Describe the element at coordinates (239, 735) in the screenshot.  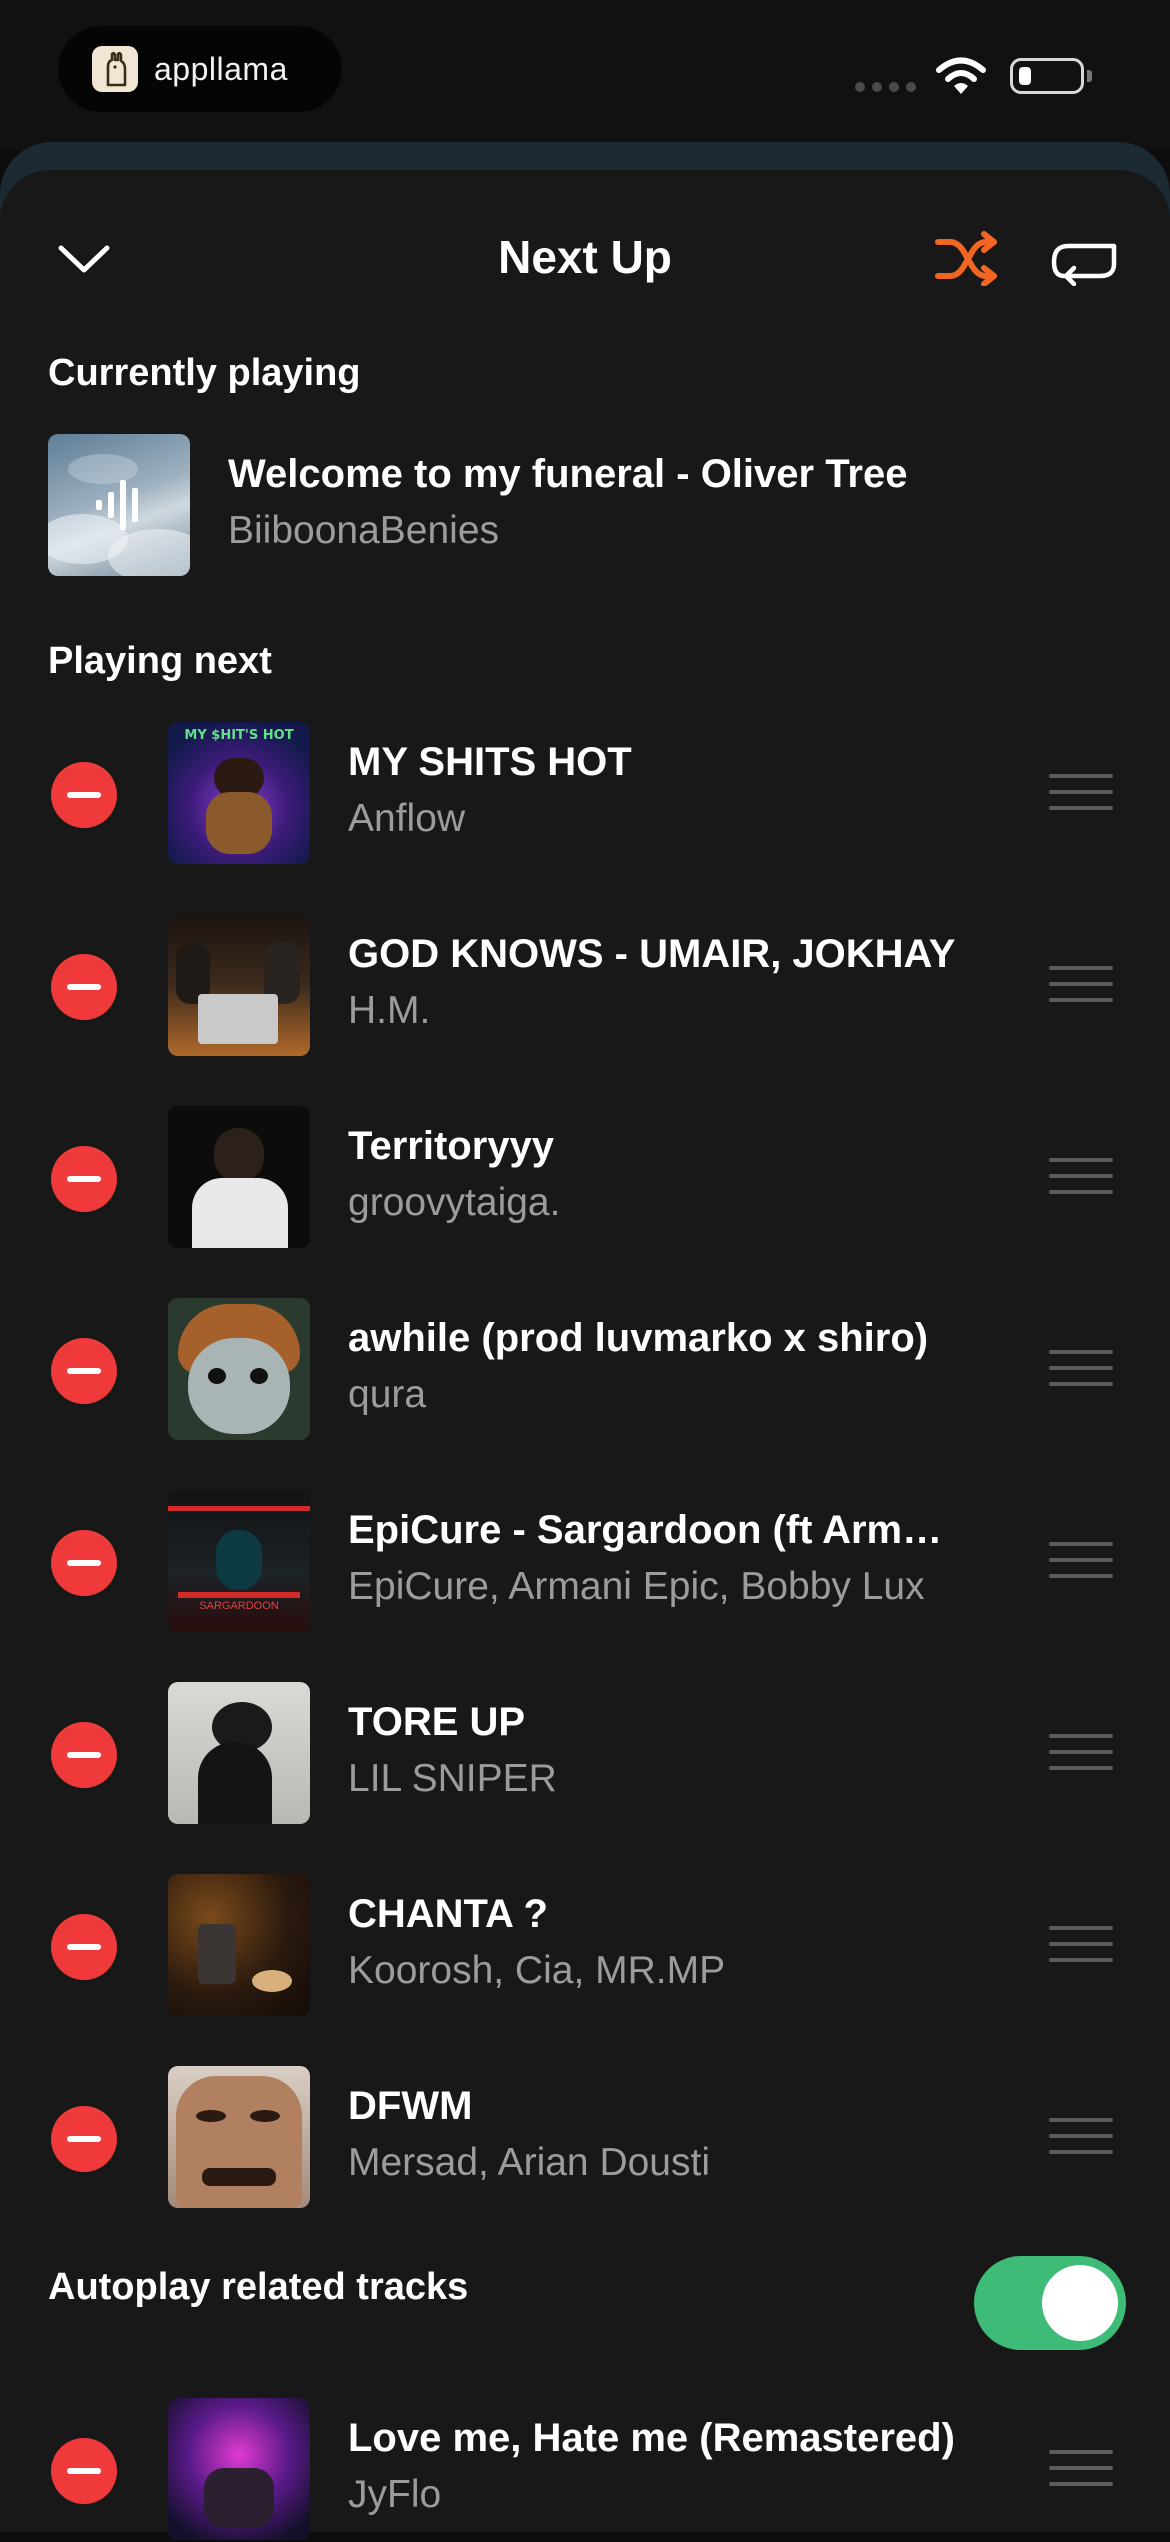
I see `cover-text: MY $HIT'S HOT` at that location.